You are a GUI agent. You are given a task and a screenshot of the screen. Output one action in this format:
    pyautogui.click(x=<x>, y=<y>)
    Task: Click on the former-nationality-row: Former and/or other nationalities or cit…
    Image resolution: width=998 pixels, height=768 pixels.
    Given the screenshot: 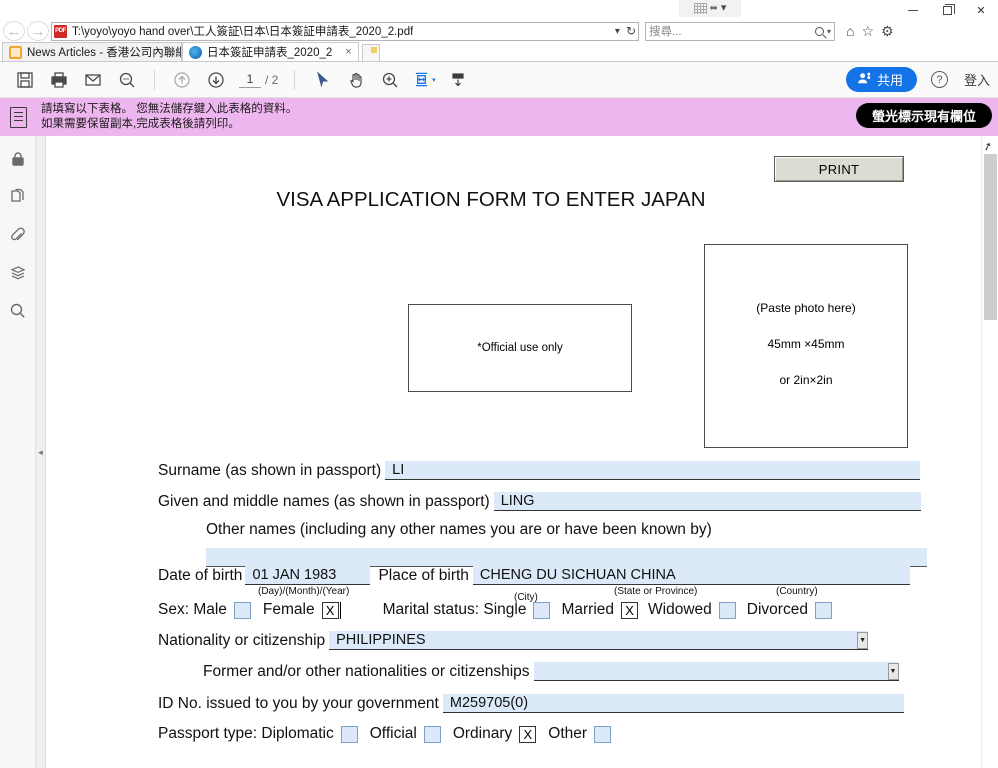 What is the action you would take?
    pyautogui.click(x=551, y=671)
    